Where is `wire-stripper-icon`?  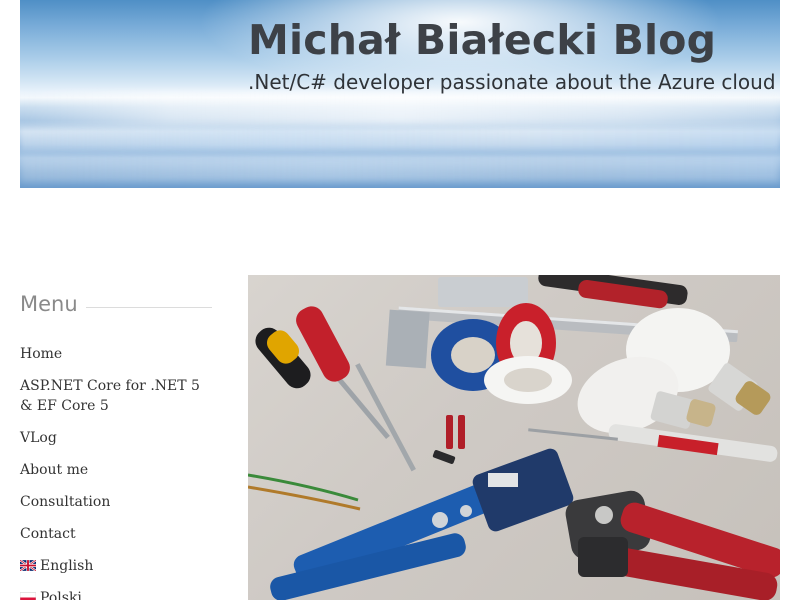 wire-stripper-icon is located at coordinates (422, 524).